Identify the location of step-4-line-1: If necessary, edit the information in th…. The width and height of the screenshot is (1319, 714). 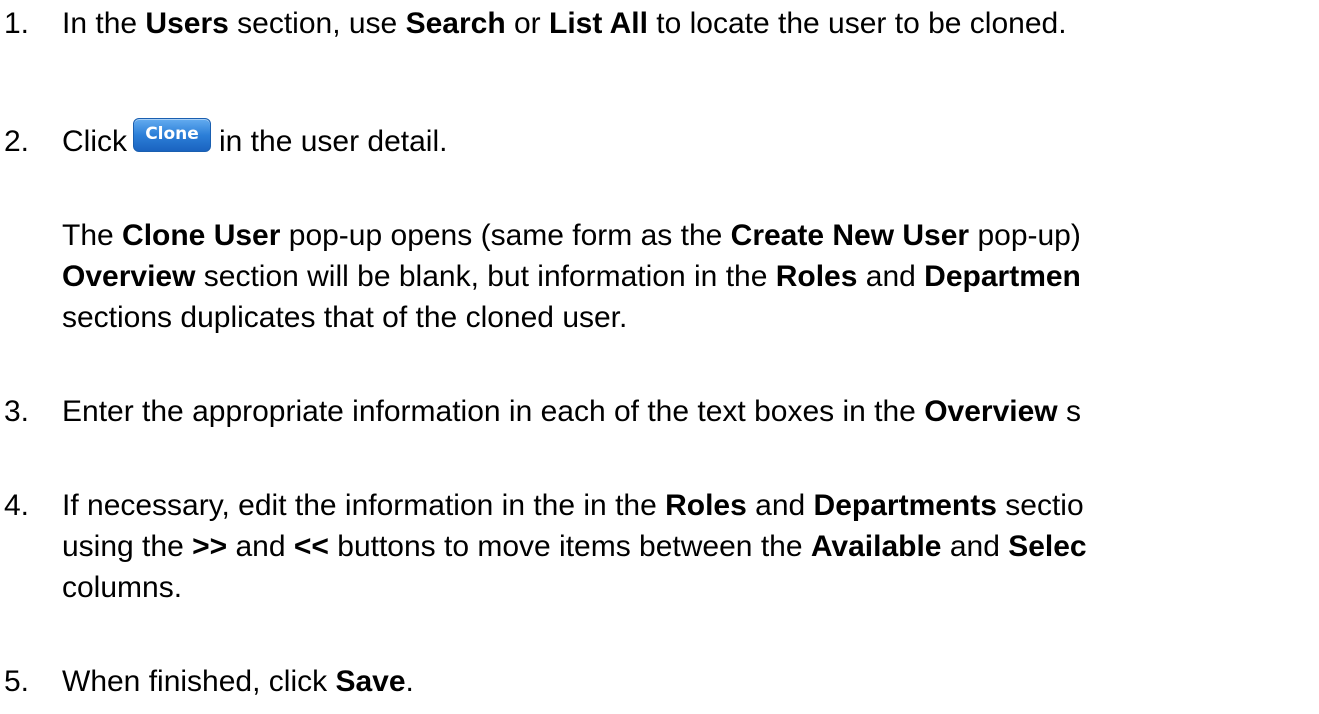
(573, 505).